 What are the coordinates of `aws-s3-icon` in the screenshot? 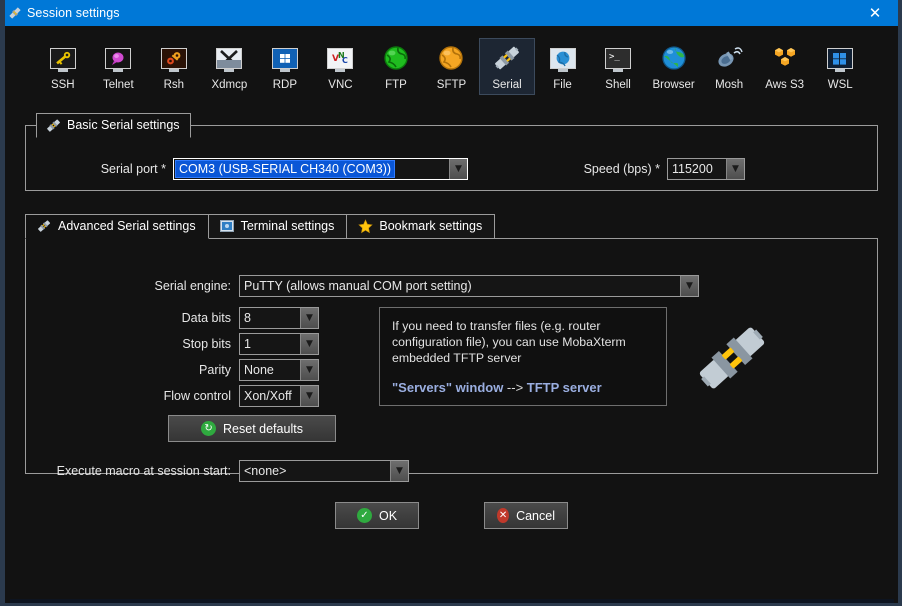 It's located at (785, 58).